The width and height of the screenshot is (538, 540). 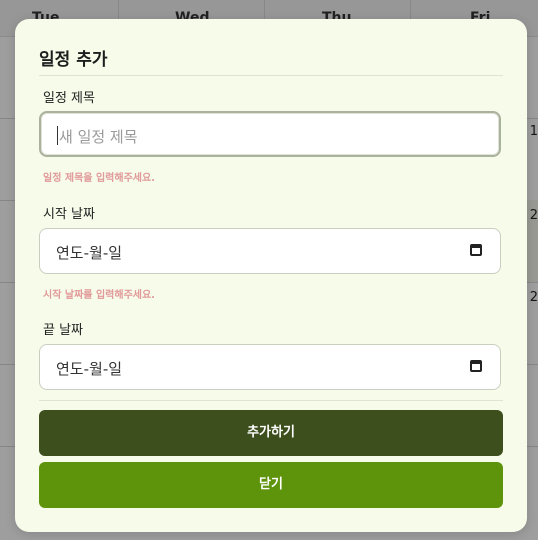 I want to click on text-caret, so click(x=57, y=135).